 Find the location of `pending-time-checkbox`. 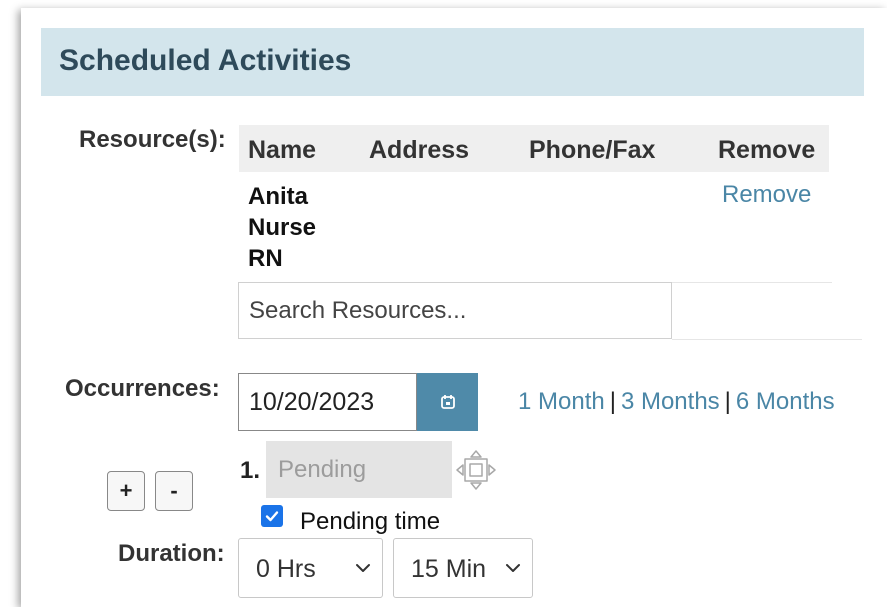

pending-time-checkbox is located at coordinates (272, 516).